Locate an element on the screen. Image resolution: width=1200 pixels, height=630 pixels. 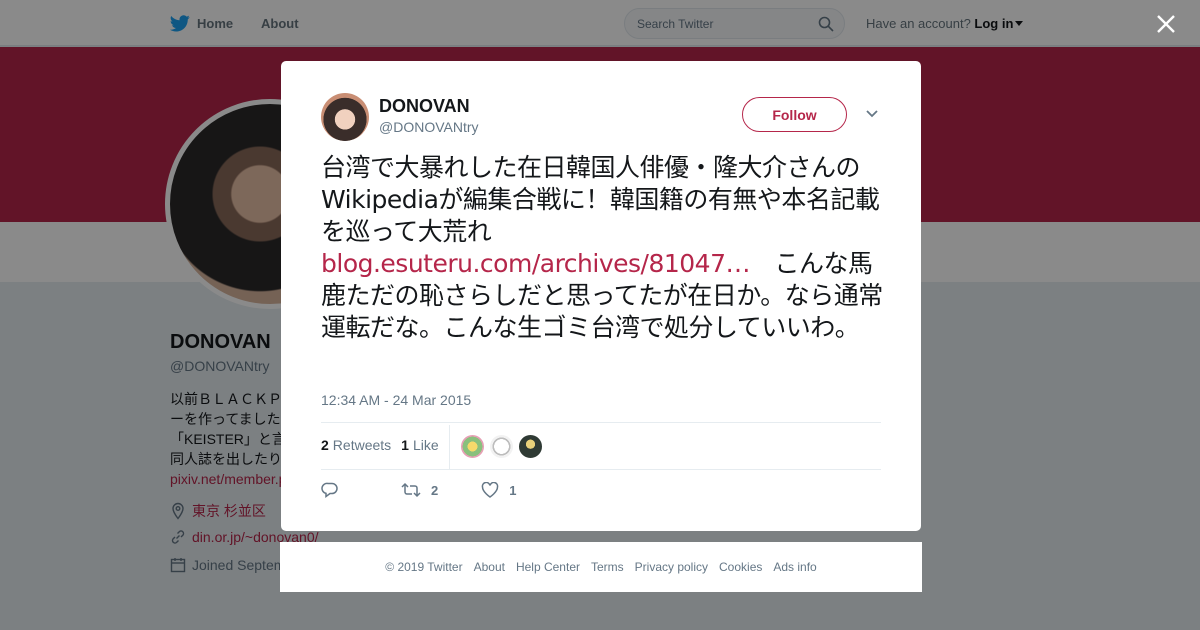
footer-cookies-link: Cookies is located at coordinates (740, 567).